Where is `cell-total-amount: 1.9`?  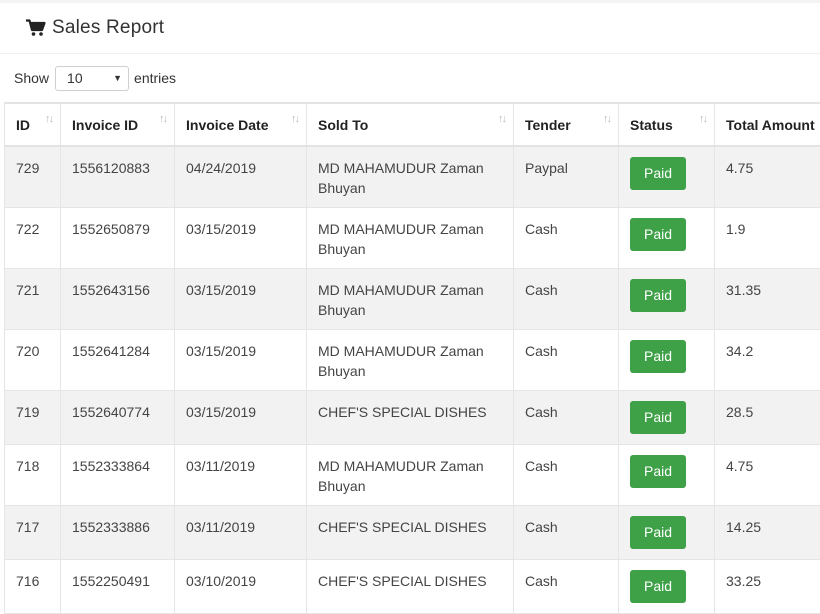 cell-total-amount: 1.9 is located at coordinates (767, 237).